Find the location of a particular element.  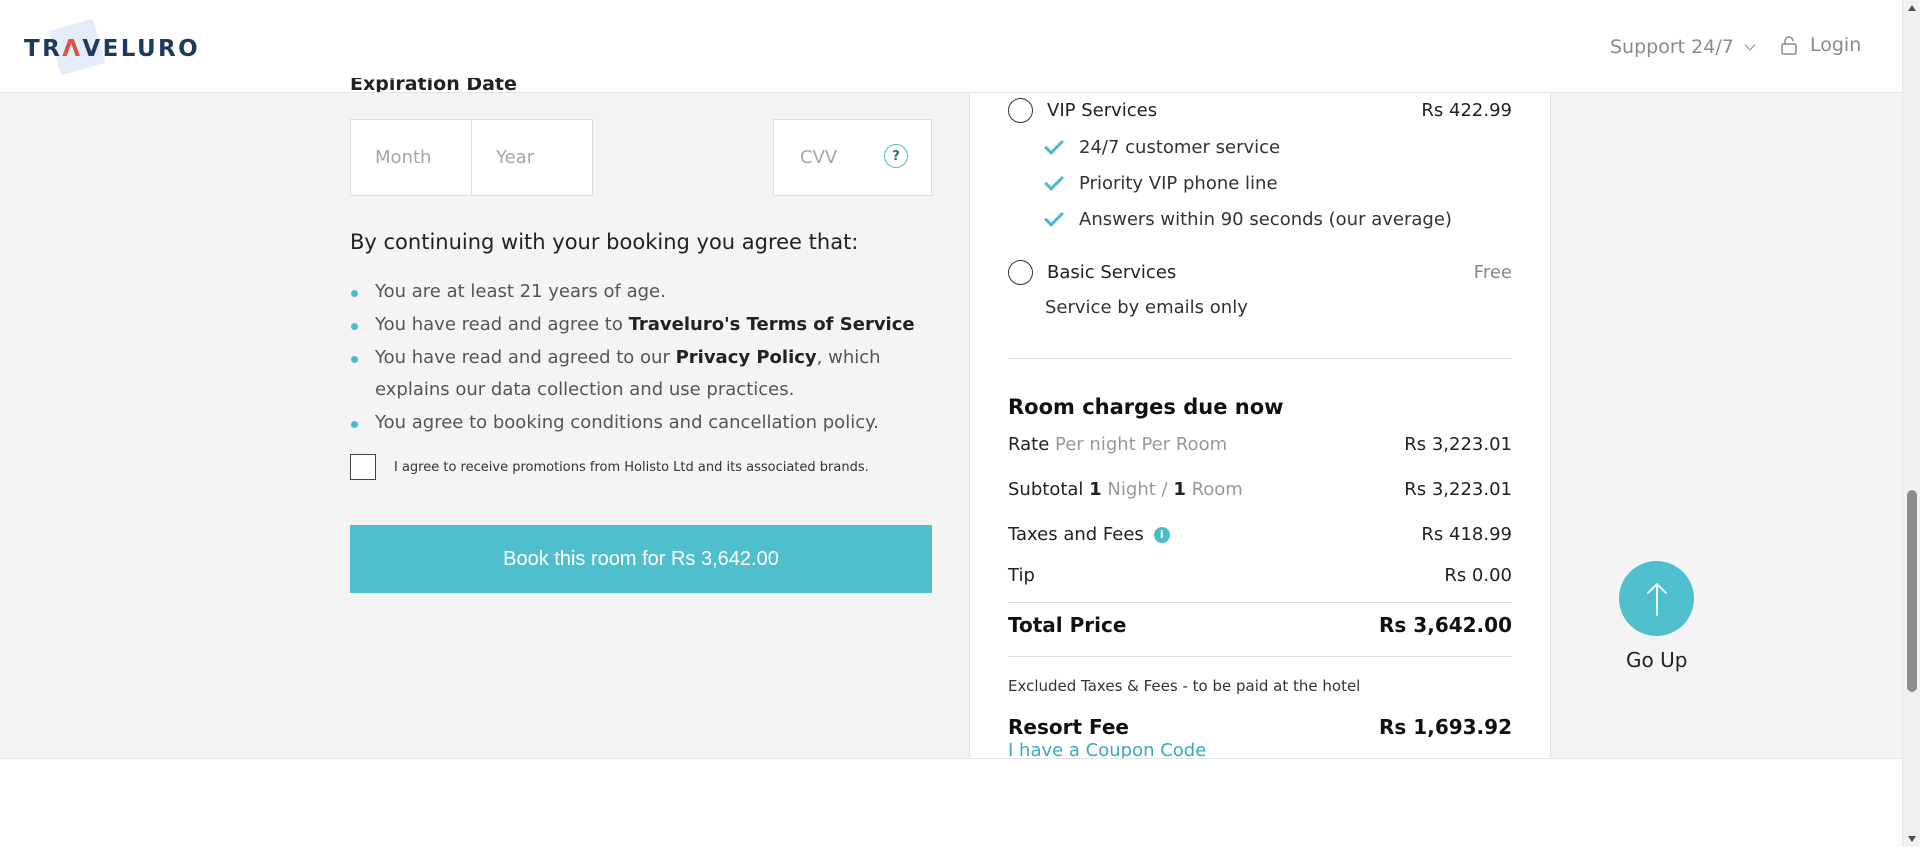

vip-label: VIP Services is located at coordinates (1102, 110).